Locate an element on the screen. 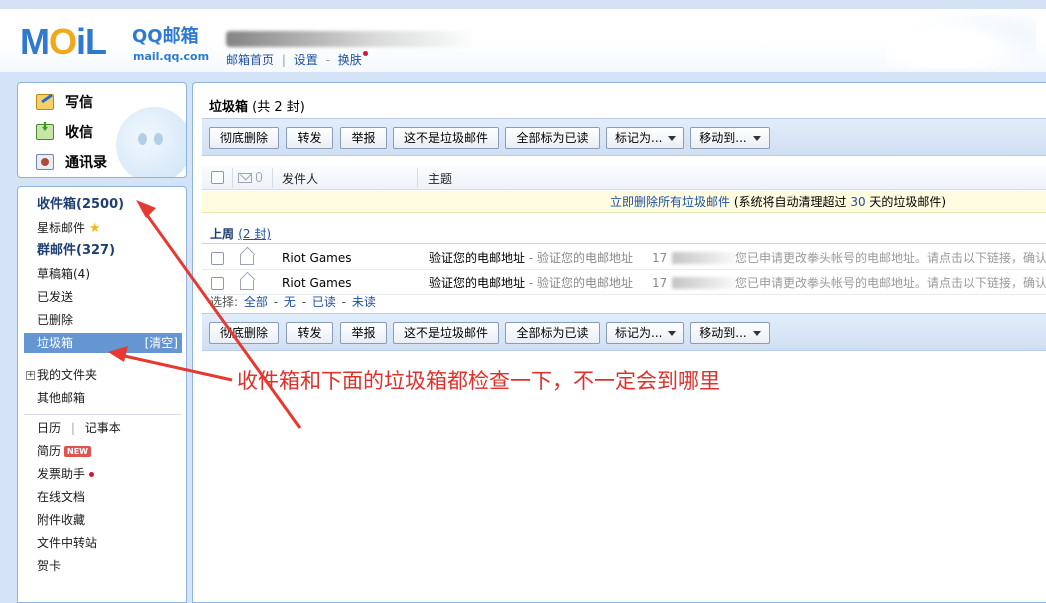 This screenshot has width=1046, height=603. cloud-decoration is located at coordinates (961, 41).